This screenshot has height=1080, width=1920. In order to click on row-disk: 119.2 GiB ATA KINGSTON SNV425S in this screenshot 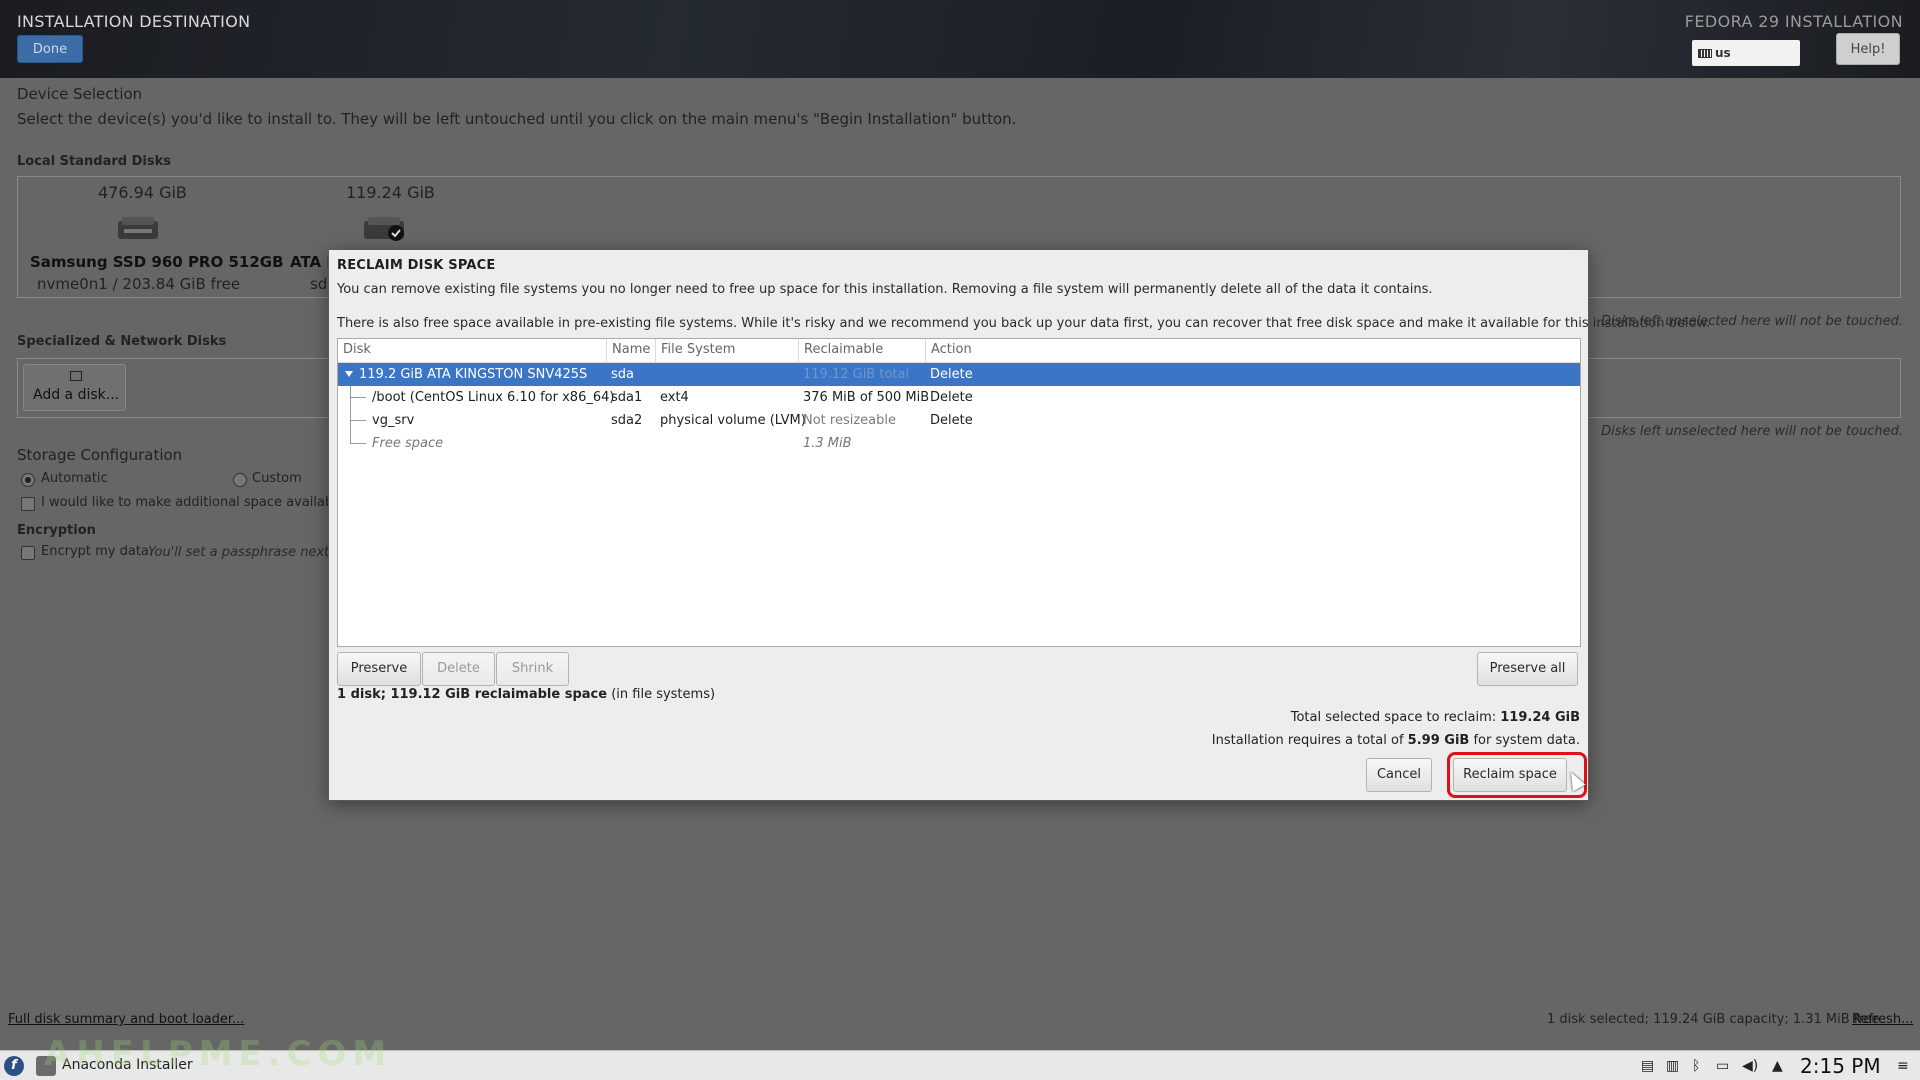, I will do `click(473, 374)`.